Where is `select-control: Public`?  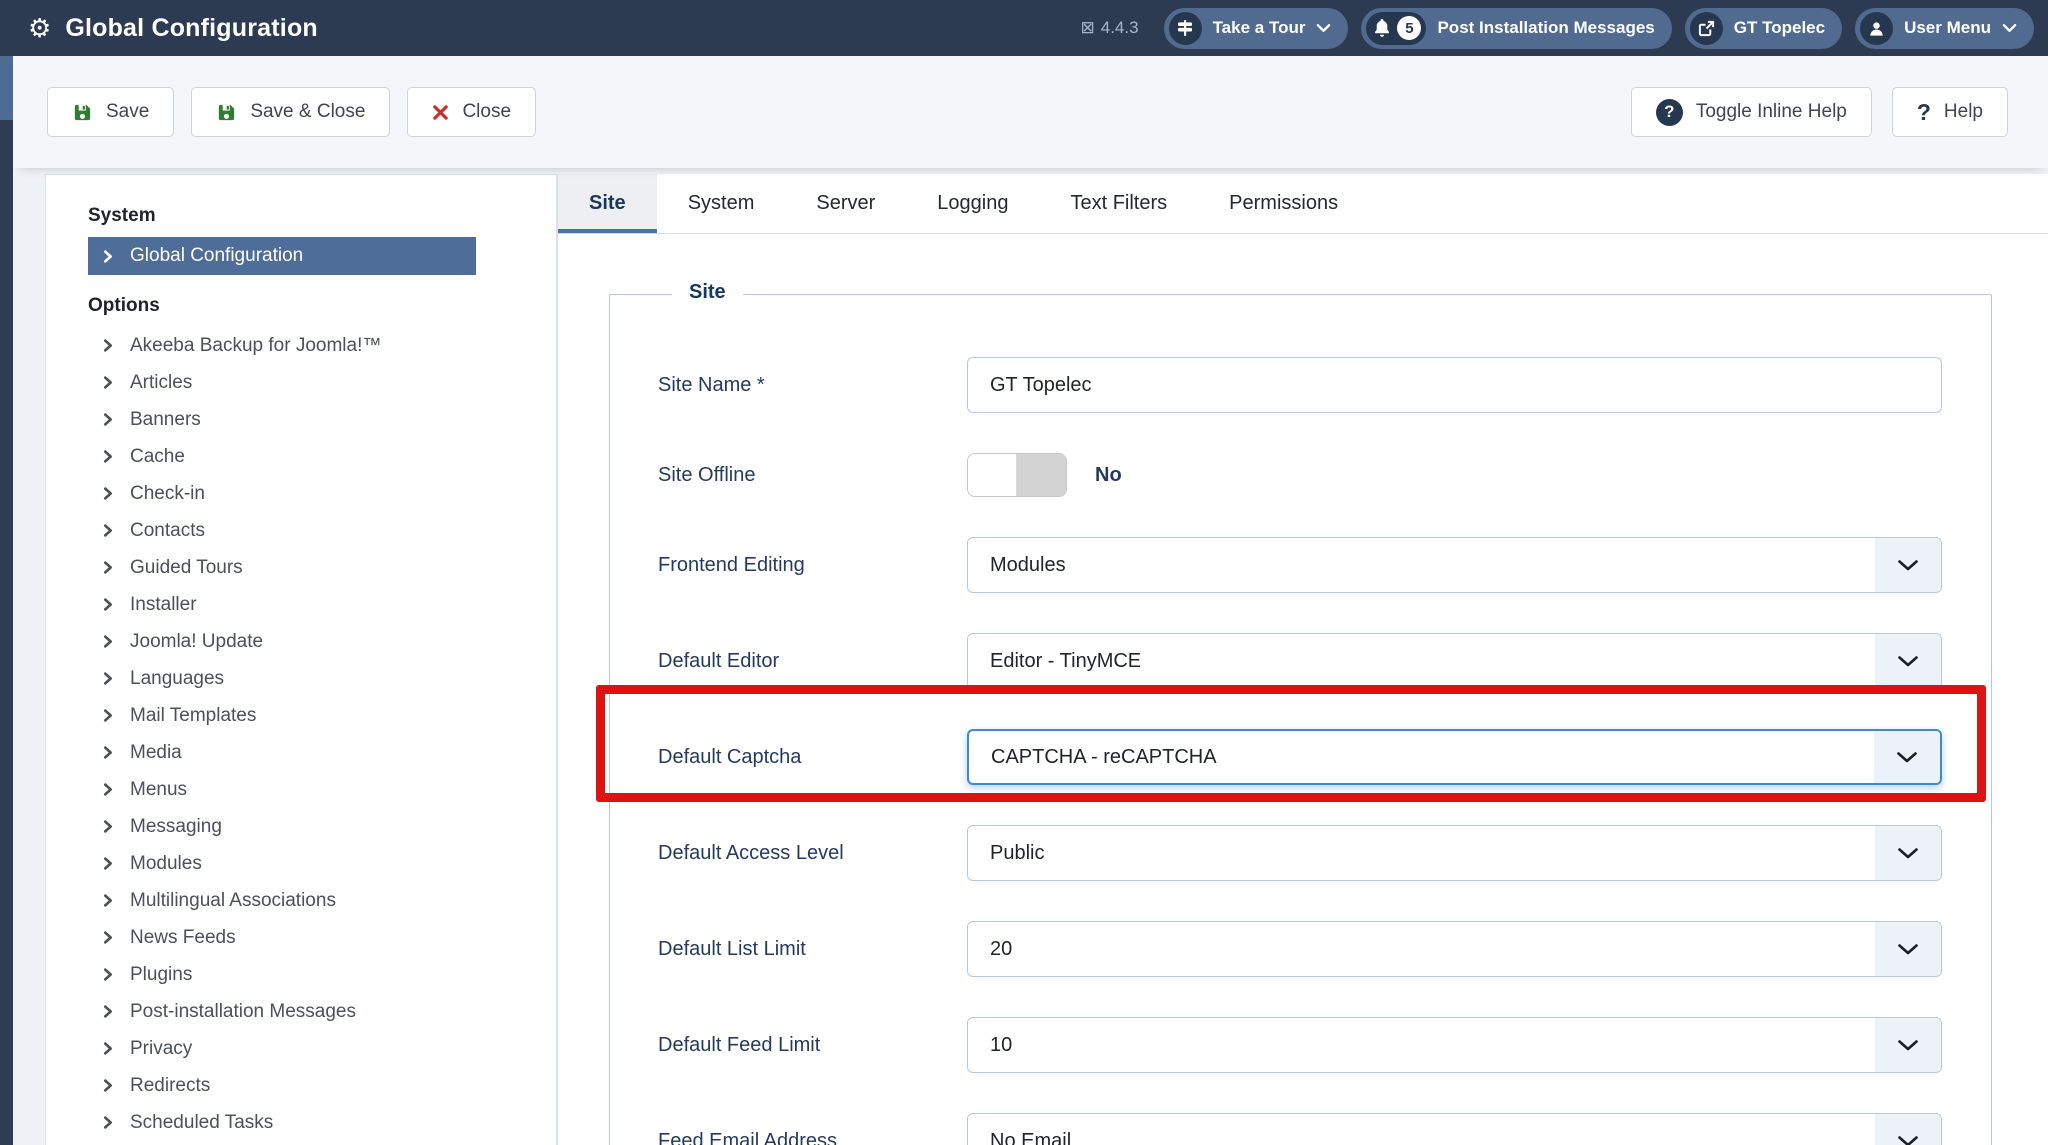 select-control: Public is located at coordinates (1454, 853).